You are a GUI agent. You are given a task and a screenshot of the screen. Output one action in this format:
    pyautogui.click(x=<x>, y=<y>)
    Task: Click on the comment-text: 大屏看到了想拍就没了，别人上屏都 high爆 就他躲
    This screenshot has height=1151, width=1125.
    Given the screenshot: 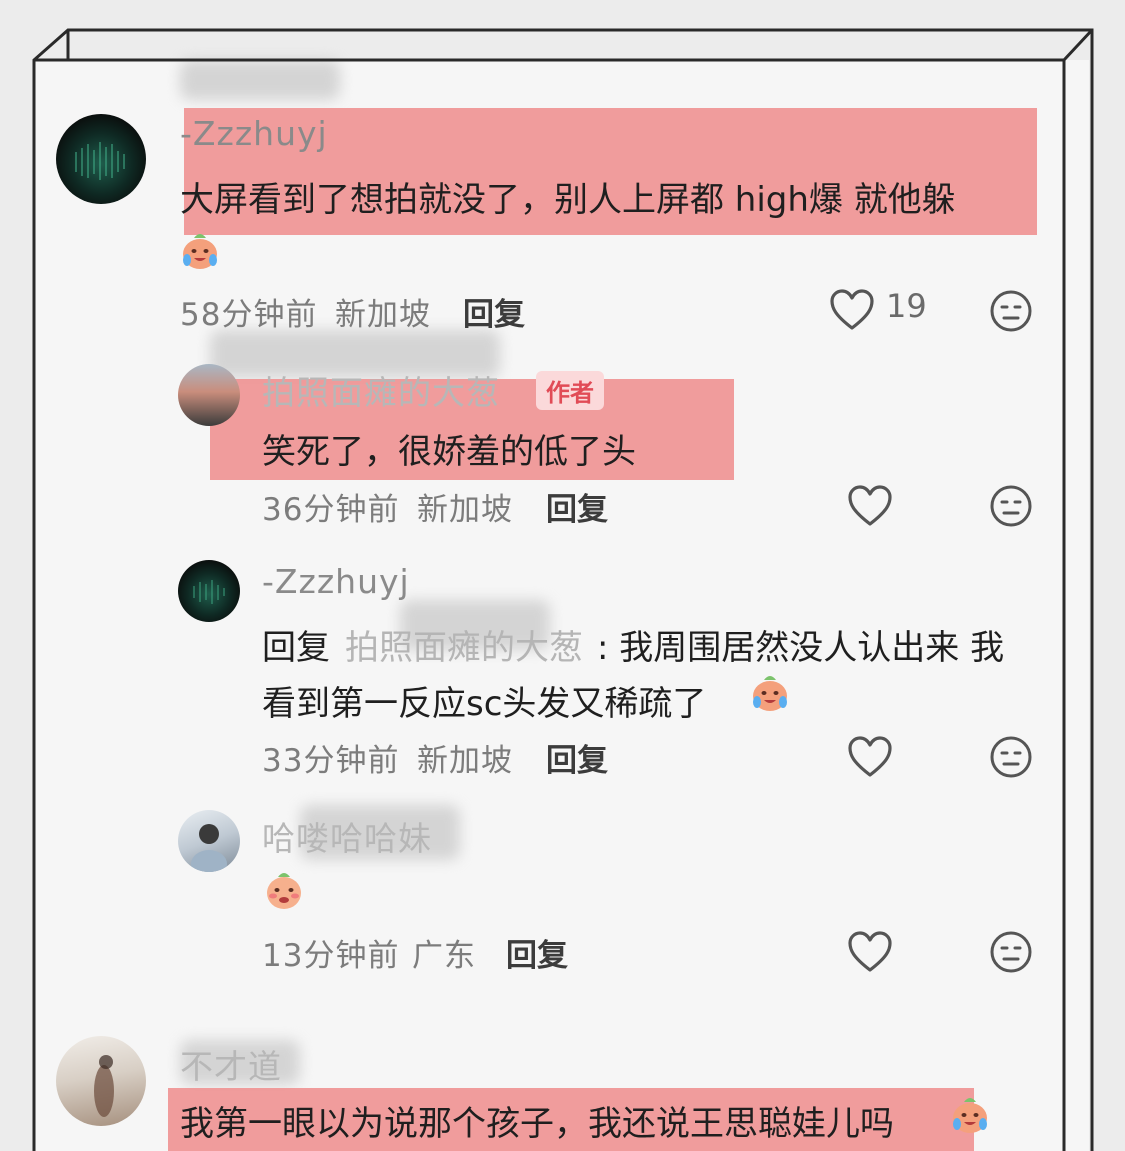 What is the action you would take?
    pyautogui.click(x=568, y=200)
    